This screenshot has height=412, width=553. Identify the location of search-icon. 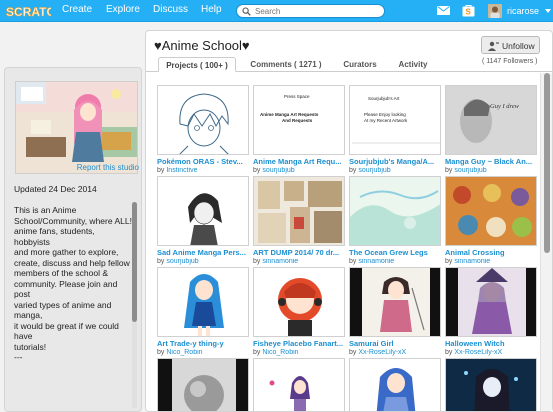
(246, 11).